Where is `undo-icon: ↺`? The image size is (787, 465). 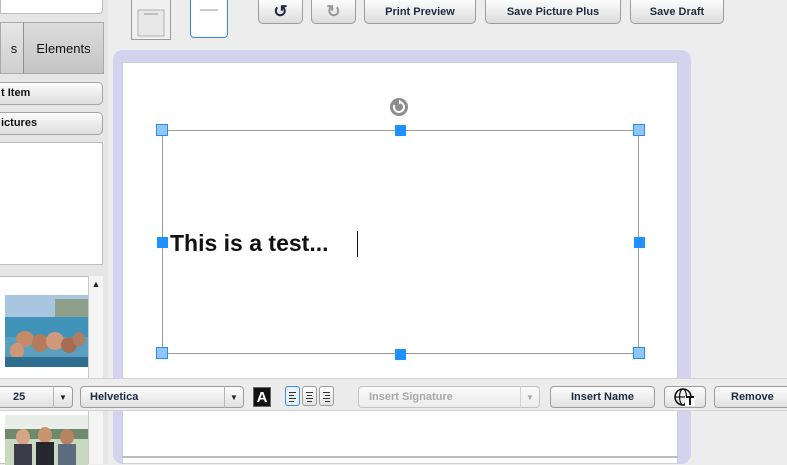 undo-icon: ↺ is located at coordinates (280, 11).